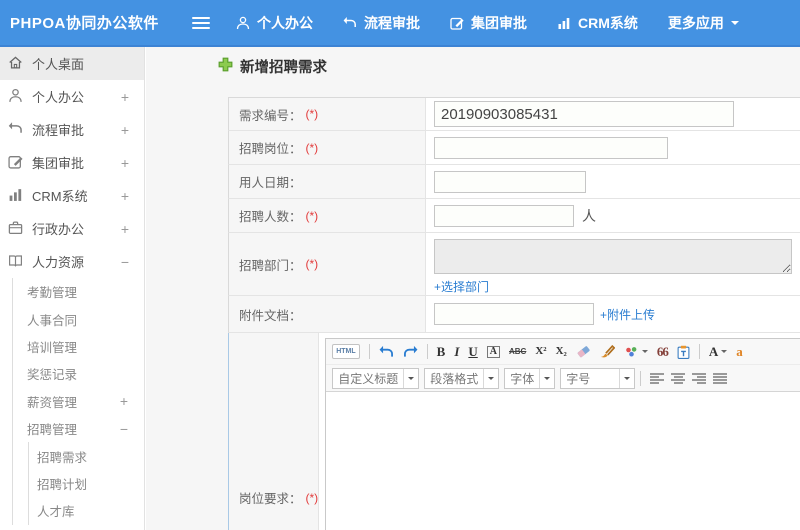  I want to click on paragraph-format-select: 段落格式, so click(462, 378).